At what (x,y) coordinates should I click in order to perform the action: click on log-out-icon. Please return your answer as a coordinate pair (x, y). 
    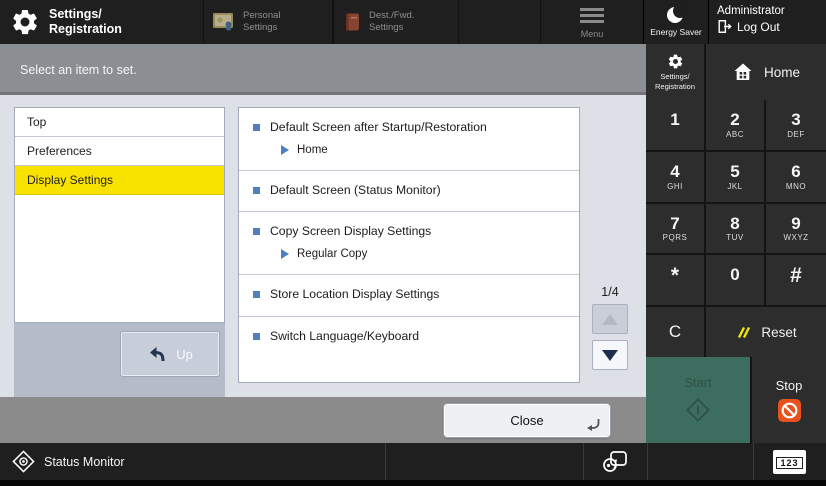
    Looking at the image, I should click on (725, 26).